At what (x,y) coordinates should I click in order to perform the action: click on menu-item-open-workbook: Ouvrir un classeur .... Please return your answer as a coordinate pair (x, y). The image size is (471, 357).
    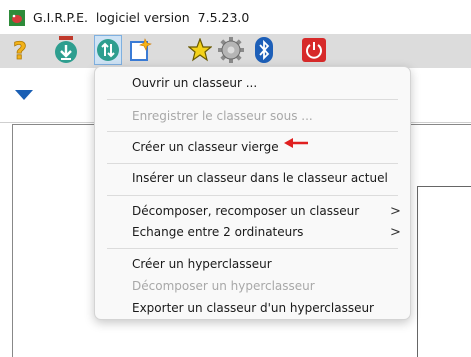
    Looking at the image, I should click on (252, 83).